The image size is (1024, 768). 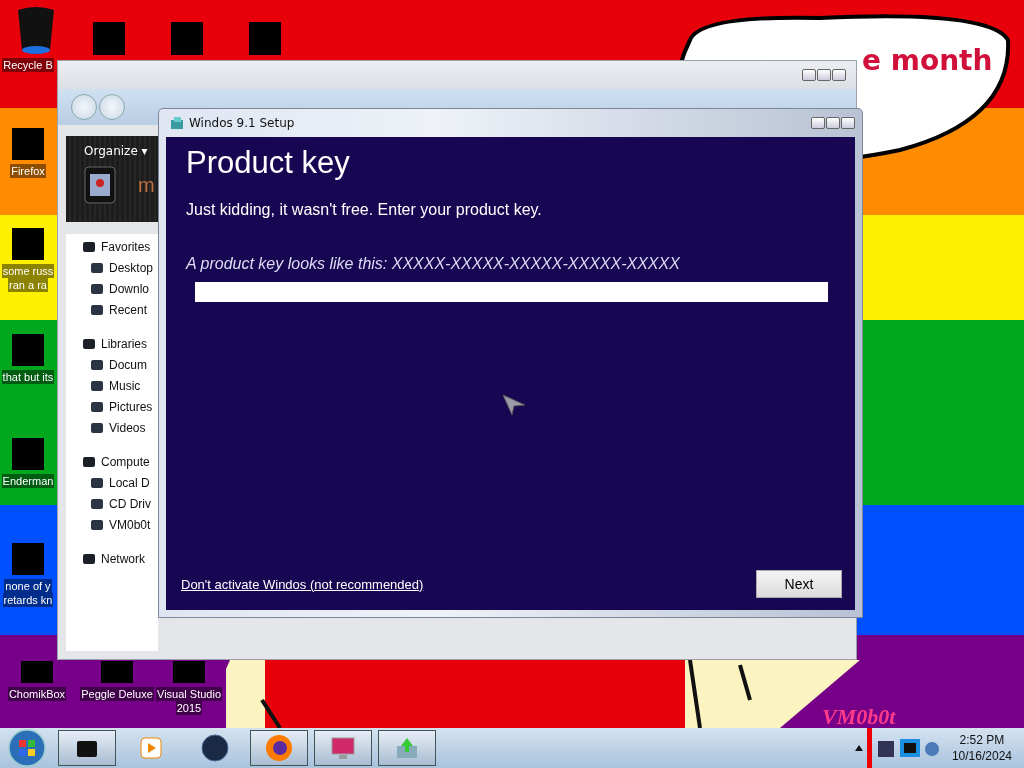 I want to click on wallpaper-text: VM0b0t, so click(x=859, y=717).